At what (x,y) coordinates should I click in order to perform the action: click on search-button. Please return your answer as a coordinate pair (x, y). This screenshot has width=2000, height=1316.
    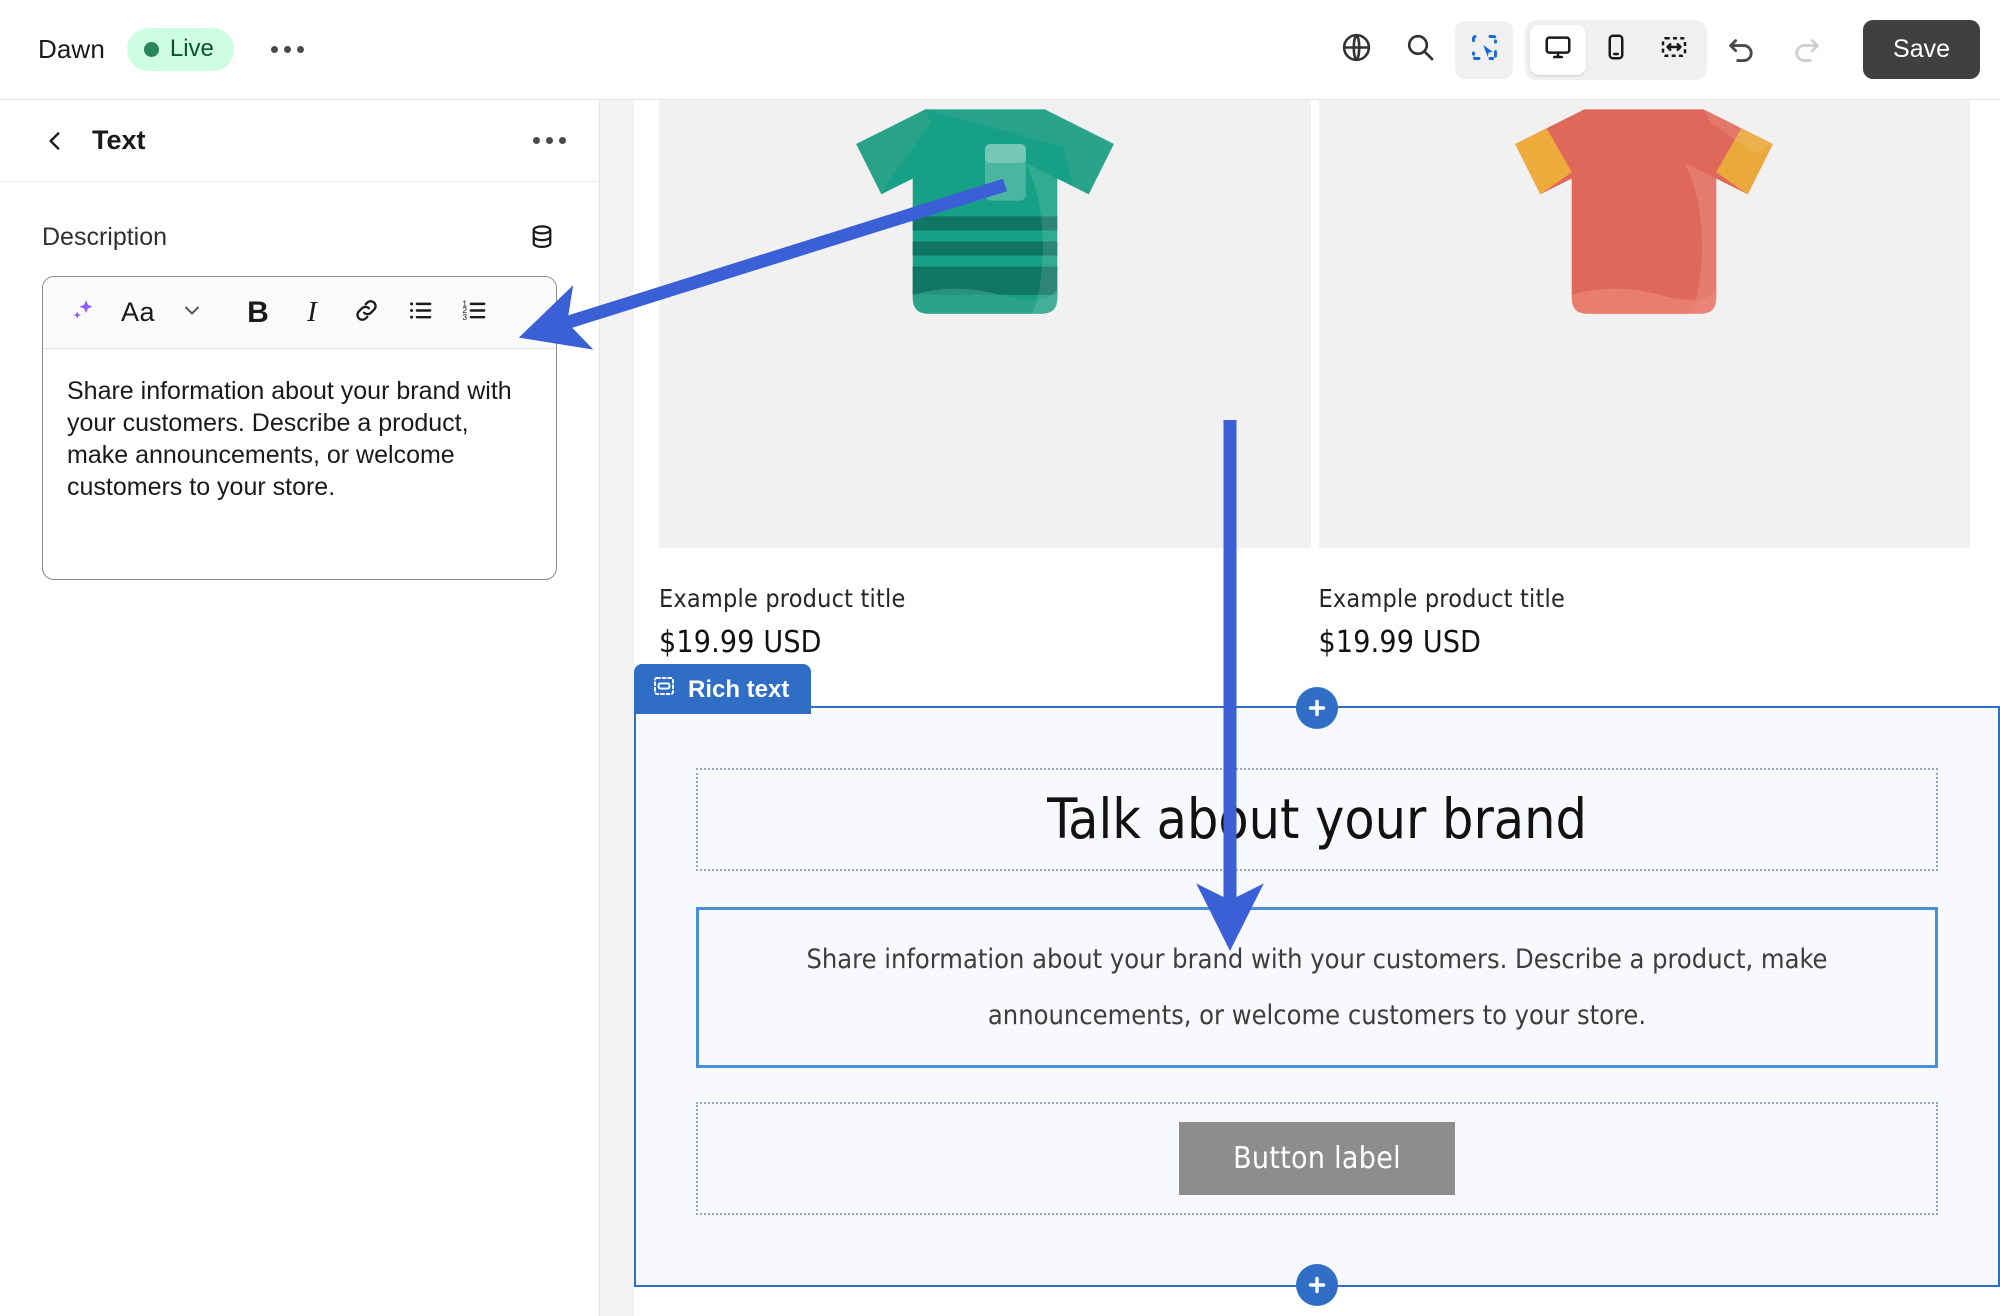
    Looking at the image, I should click on (1420, 50).